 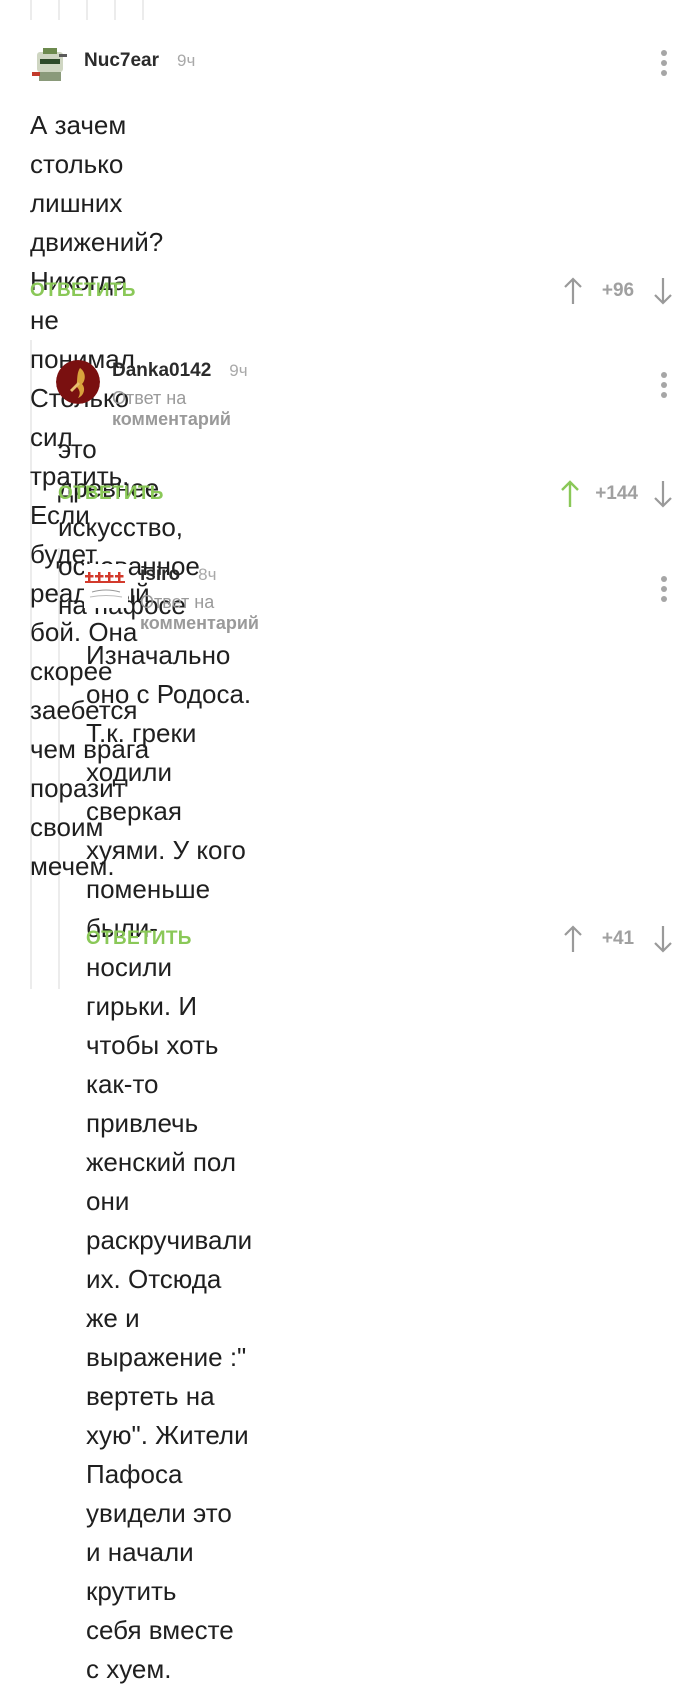 I want to click on vote-score: +144, so click(x=616, y=493).